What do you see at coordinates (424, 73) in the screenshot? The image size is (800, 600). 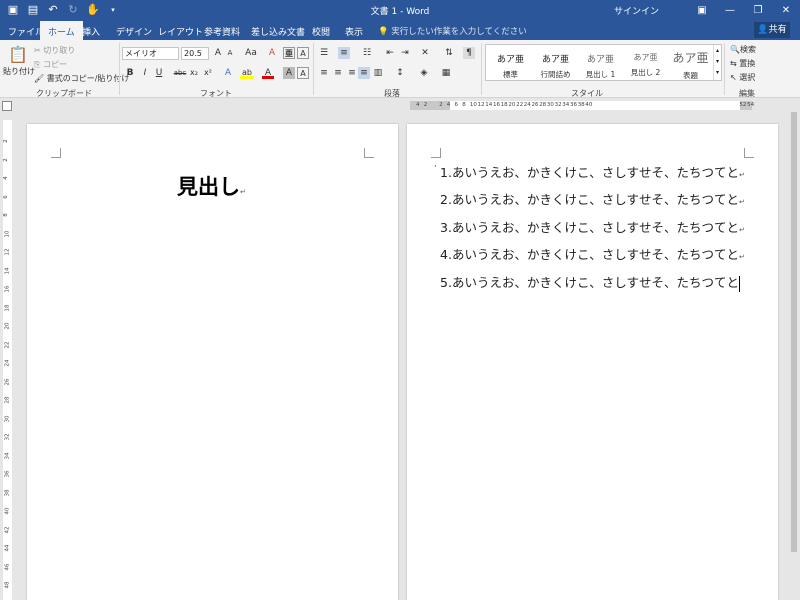 I see `shading-icon: ◈` at bounding box center [424, 73].